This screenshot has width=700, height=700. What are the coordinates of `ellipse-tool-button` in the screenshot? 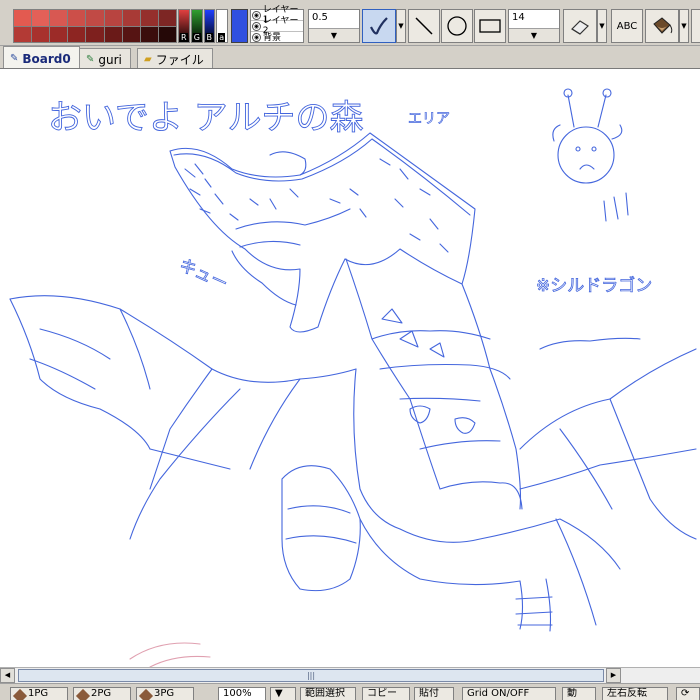 It's located at (457, 26).